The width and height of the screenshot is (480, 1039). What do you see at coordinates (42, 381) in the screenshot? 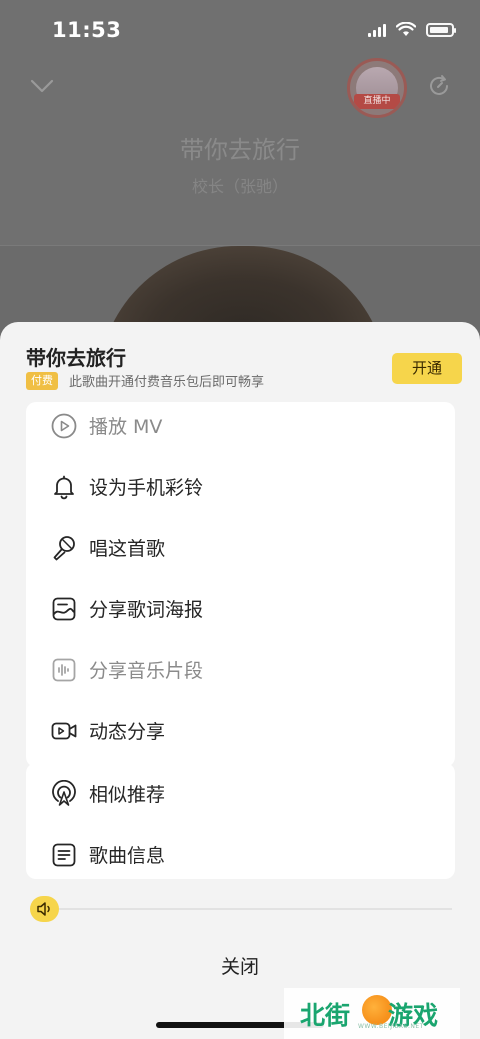
I see `paid-badge: 付费` at bounding box center [42, 381].